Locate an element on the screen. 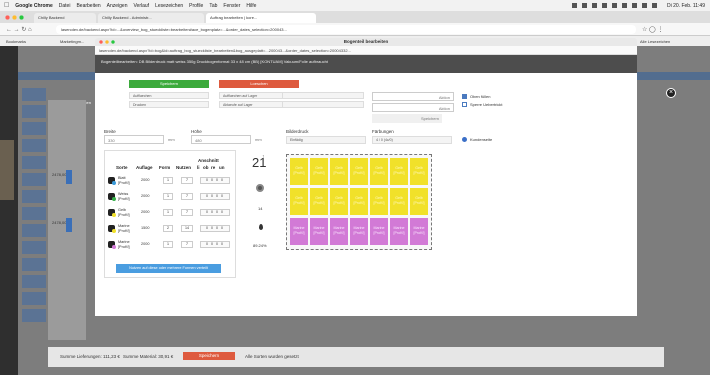 The width and height of the screenshot is (710, 375). hoehe-input: 480 is located at coordinates (221, 139).